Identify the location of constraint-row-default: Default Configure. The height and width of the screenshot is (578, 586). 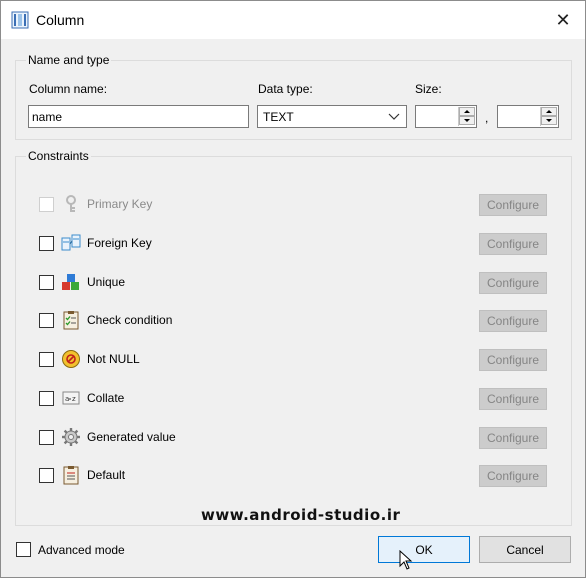
(294, 476).